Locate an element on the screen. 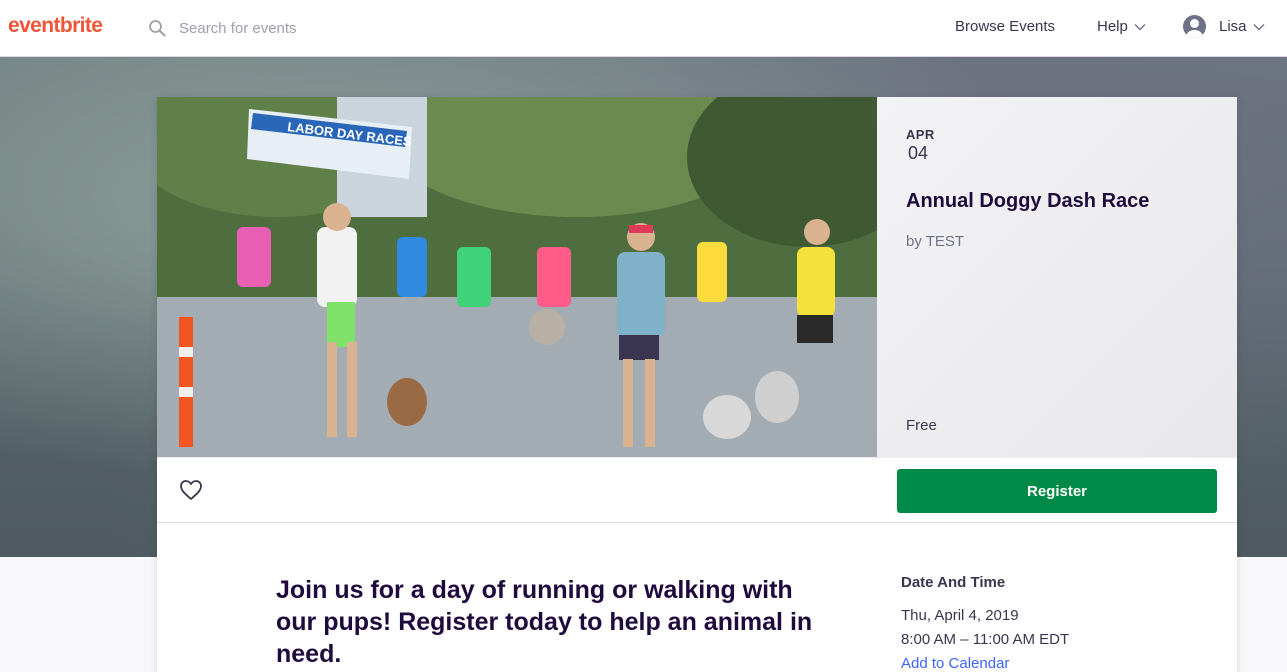 The height and width of the screenshot is (672, 1287). search-bar is located at coordinates (313, 28).